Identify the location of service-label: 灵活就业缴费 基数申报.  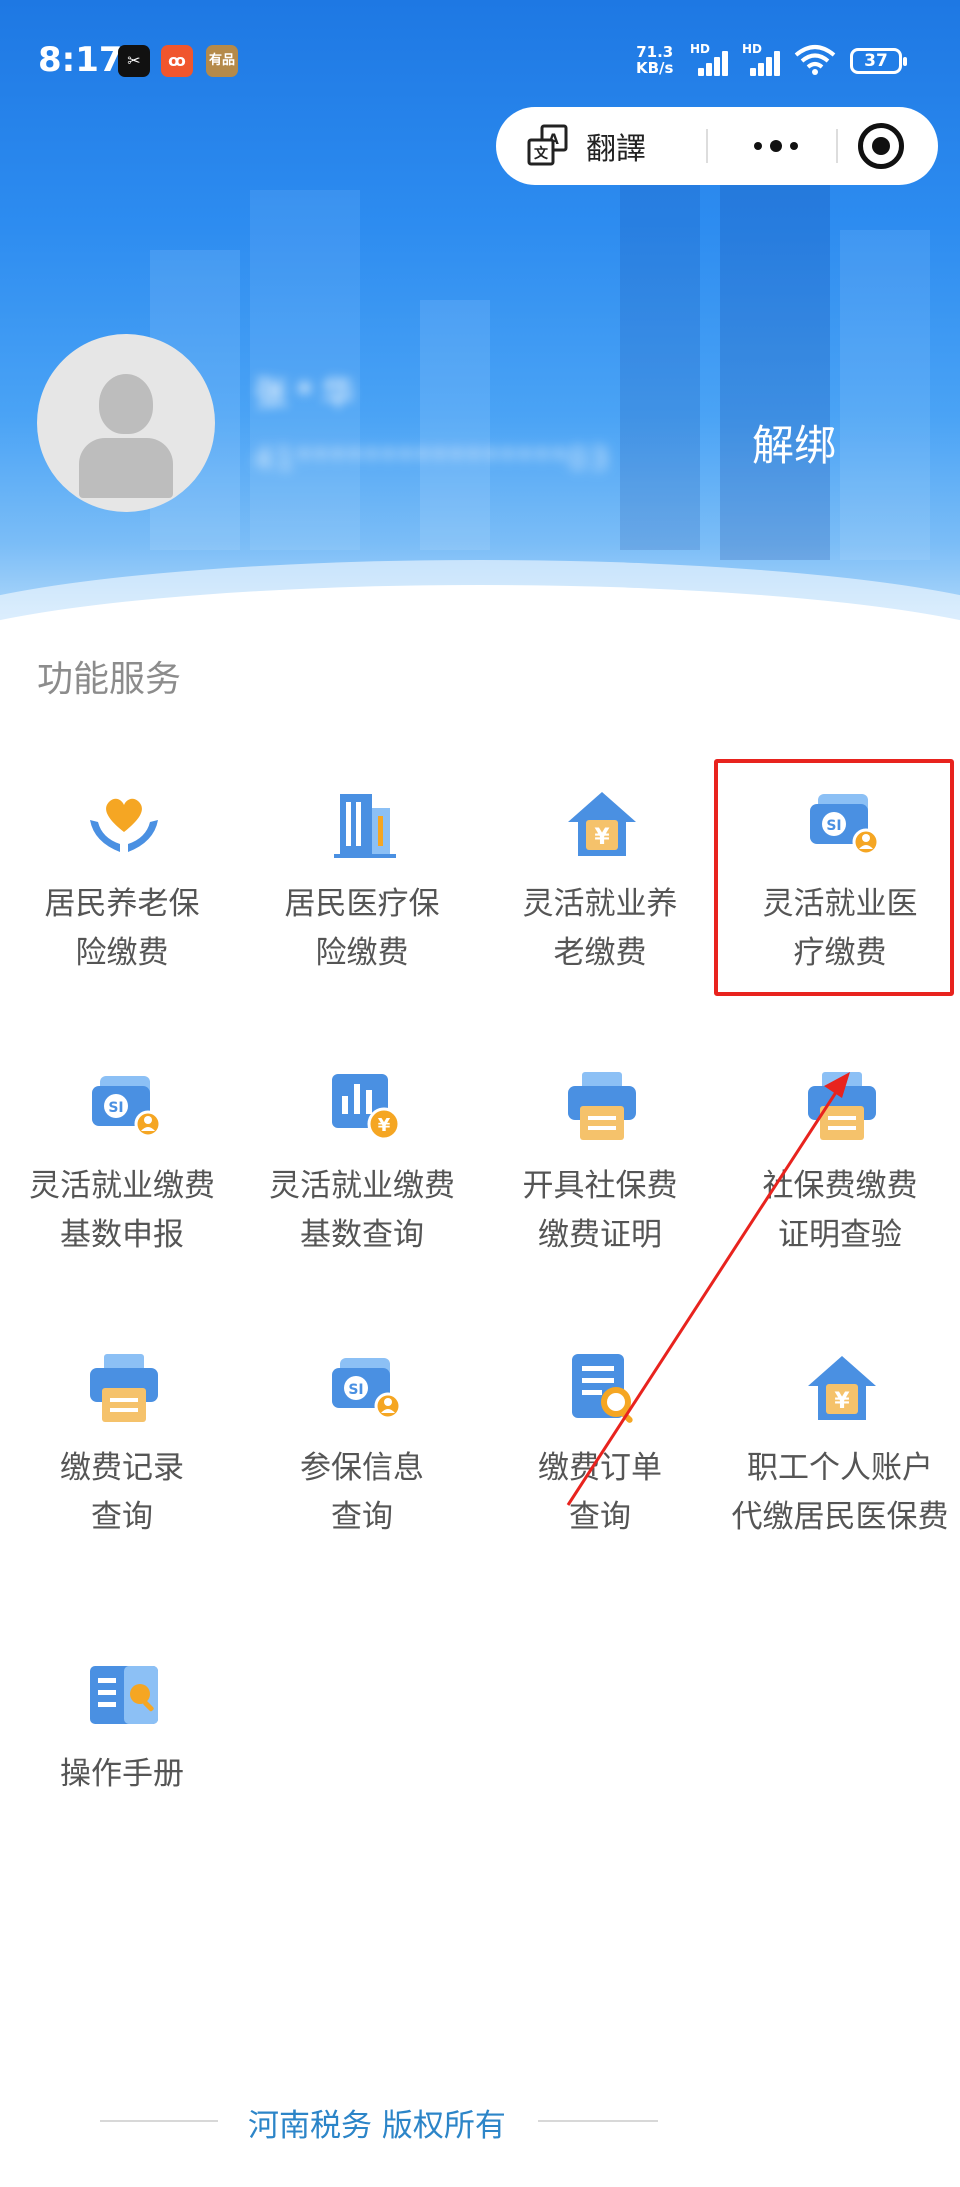
(122, 1210).